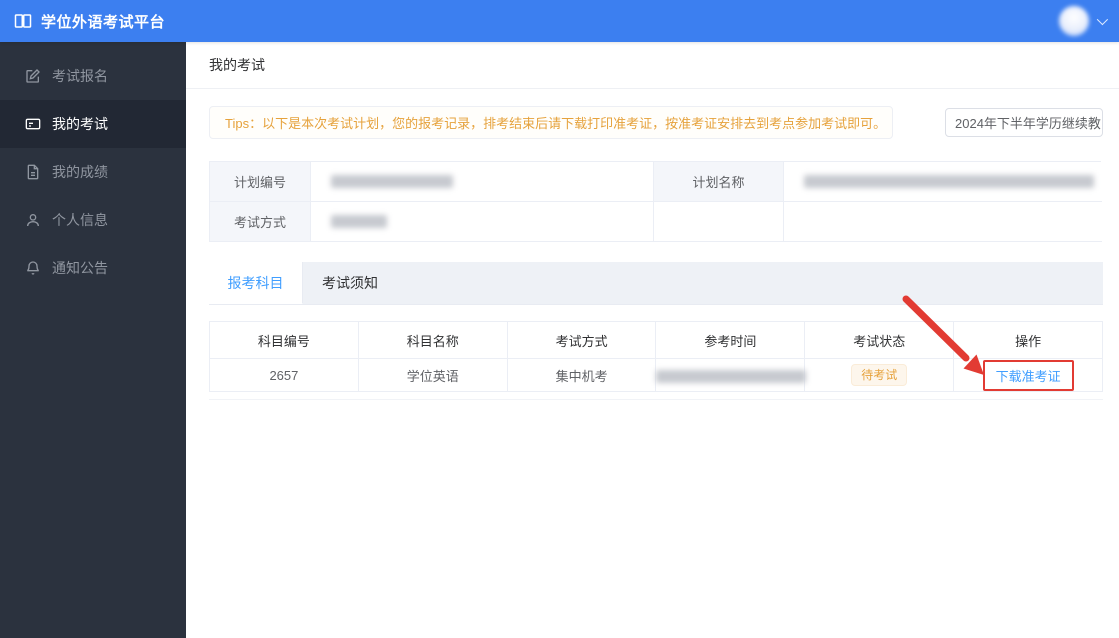  I want to click on brand: 学位外语考试平台, so click(89, 21).